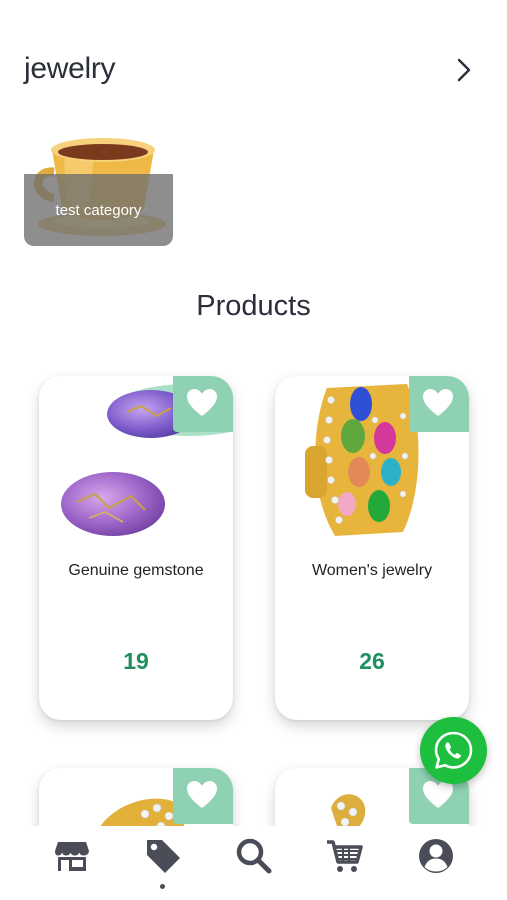  Describe the element at coordinates (436, 856) in the screenshot. I see `profile-icon` at that location.